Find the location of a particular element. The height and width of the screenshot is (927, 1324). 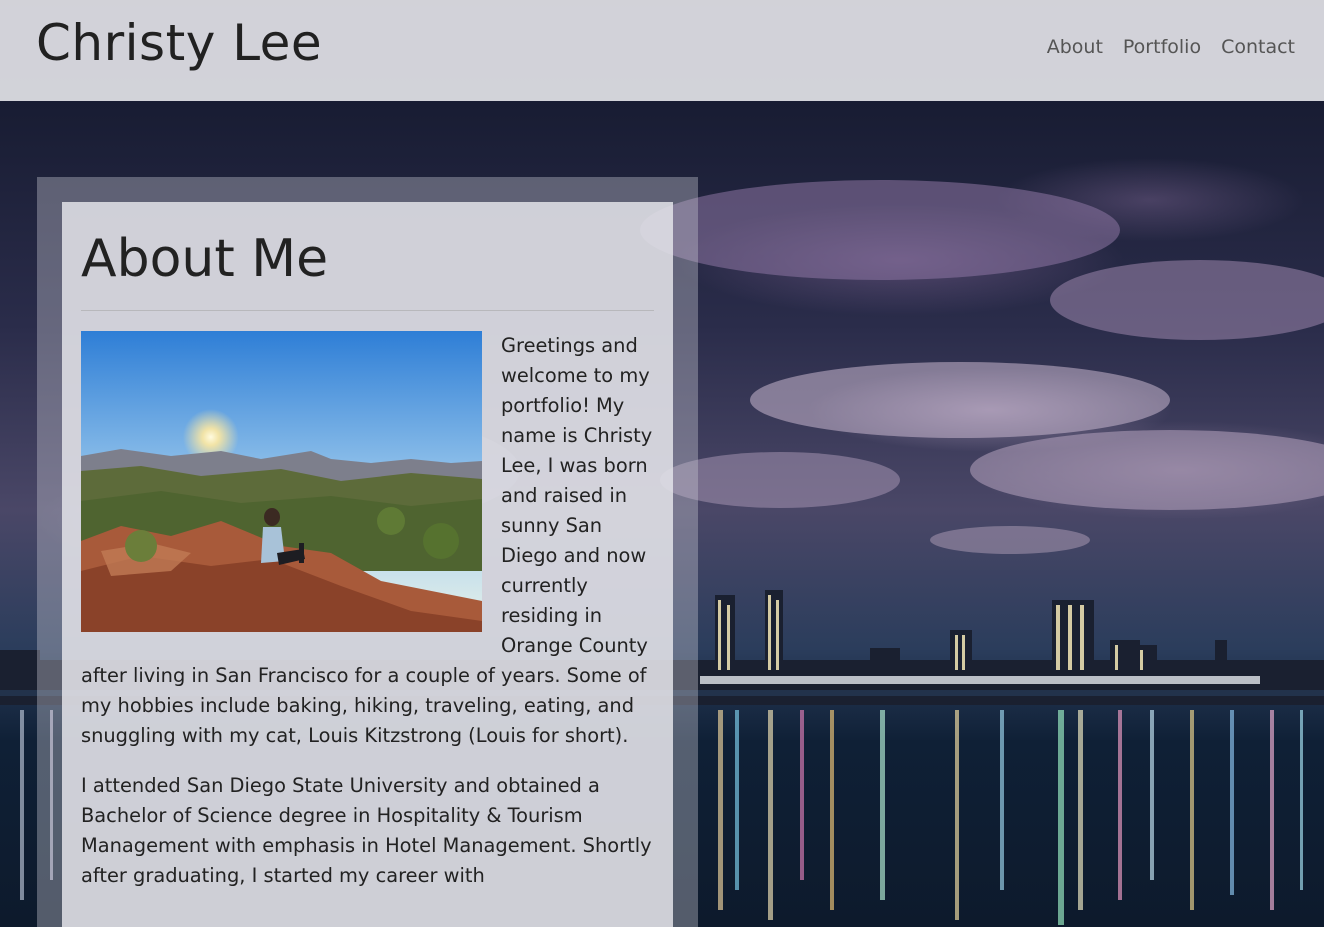

nav-link-portfolio: Portfolio is located at coordinates (1162, 47).